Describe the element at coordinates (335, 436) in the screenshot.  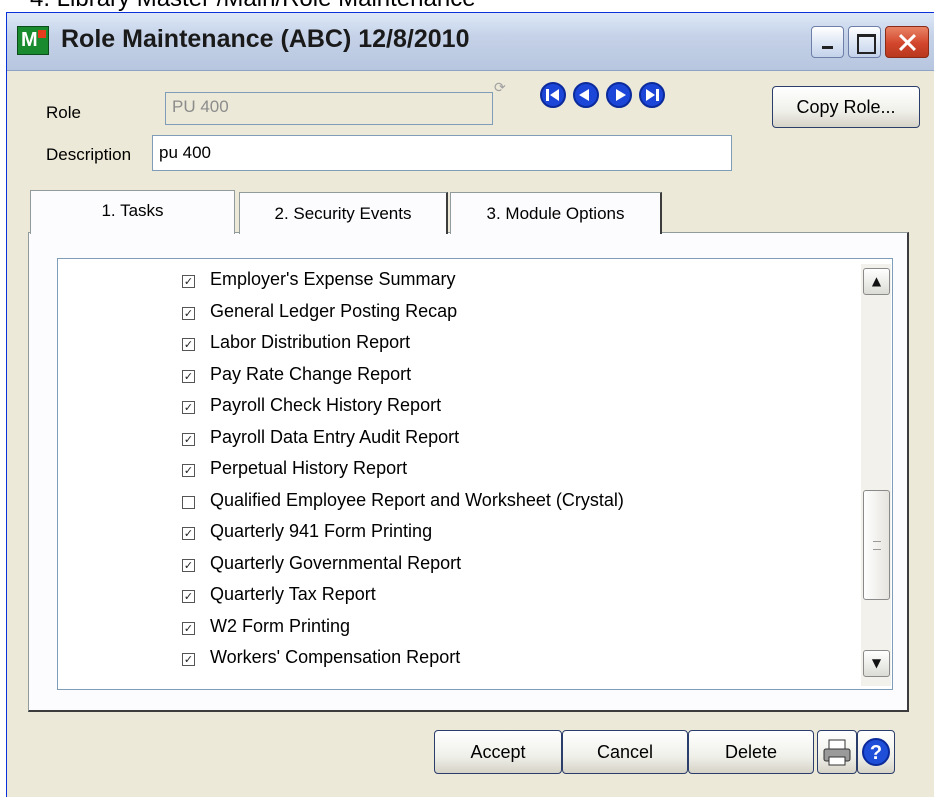
I see `task-label: Payroll Data Entry Audit Report` at that location.